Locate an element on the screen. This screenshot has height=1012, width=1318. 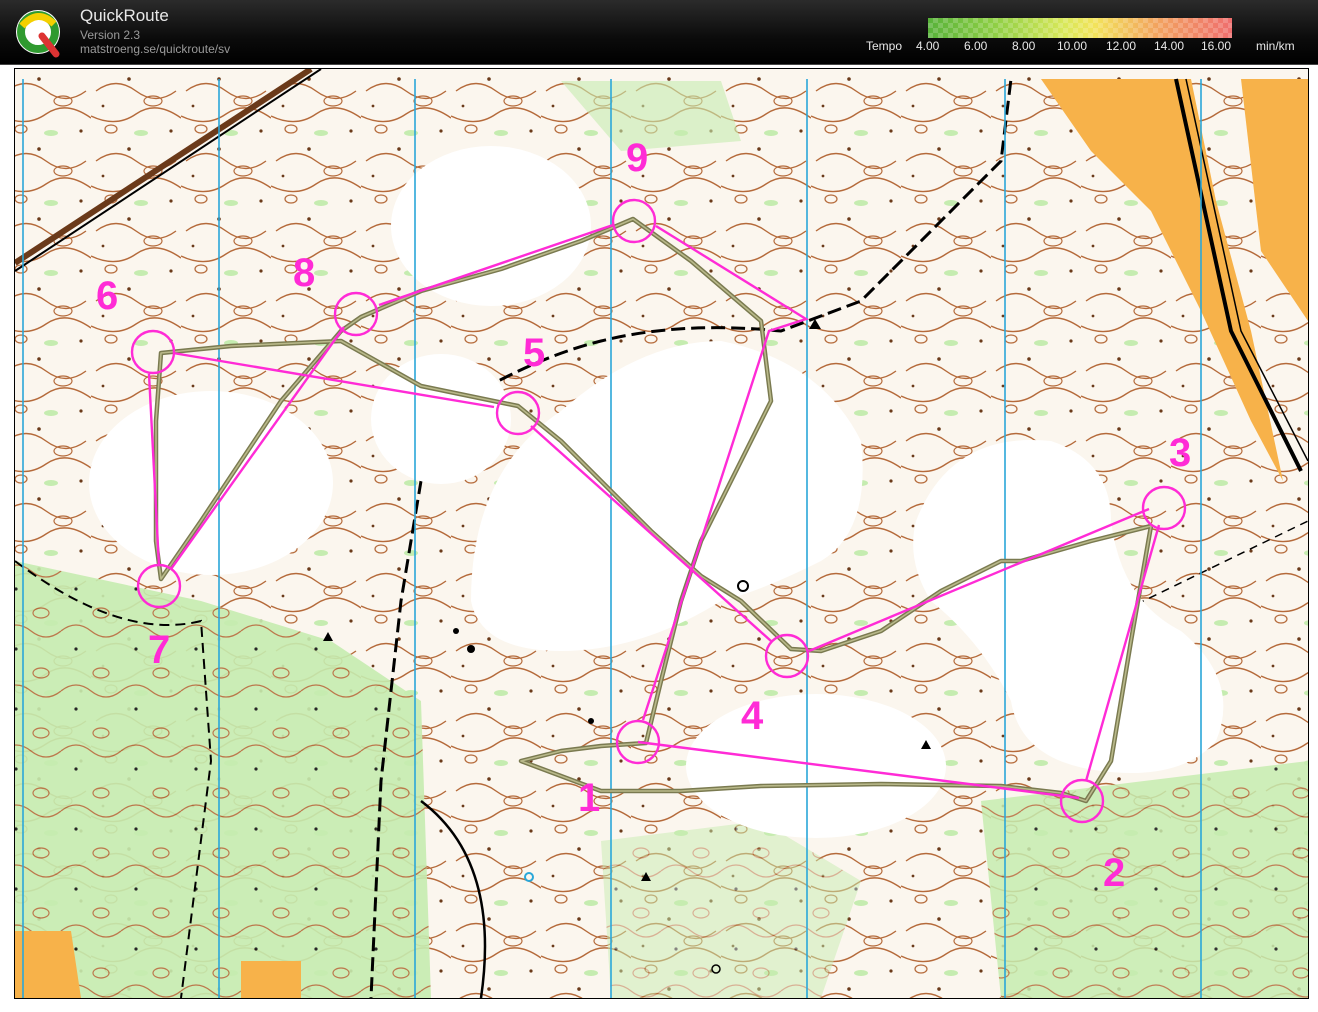
control-number-5: 5 is located at coordinates (534, 353).